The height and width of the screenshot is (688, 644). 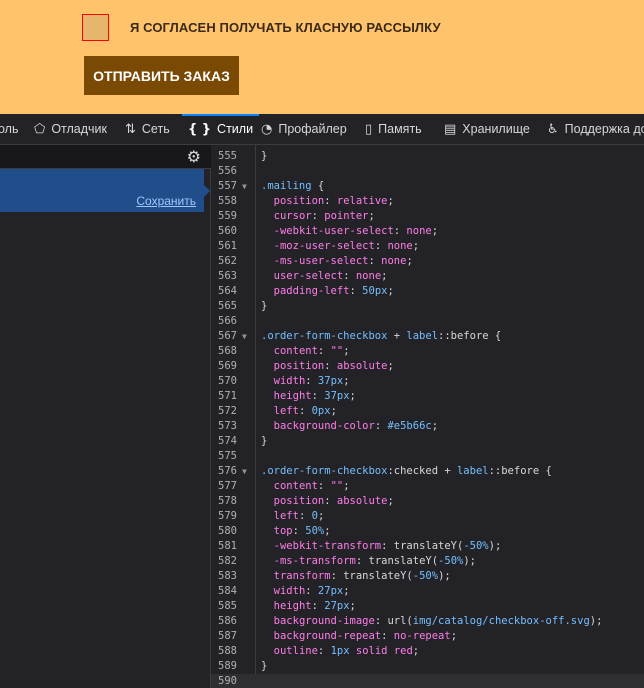 I want to click on line-code: }, so click(x=264, y=306).